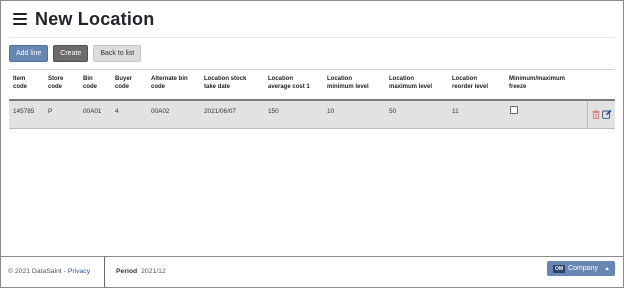 This screenshot has height=288, width=624. Describe the element at coordinates (537, 83) in the screenshot. I see `col-min-max-freeze: Minimum/maximum freeze` at that location.